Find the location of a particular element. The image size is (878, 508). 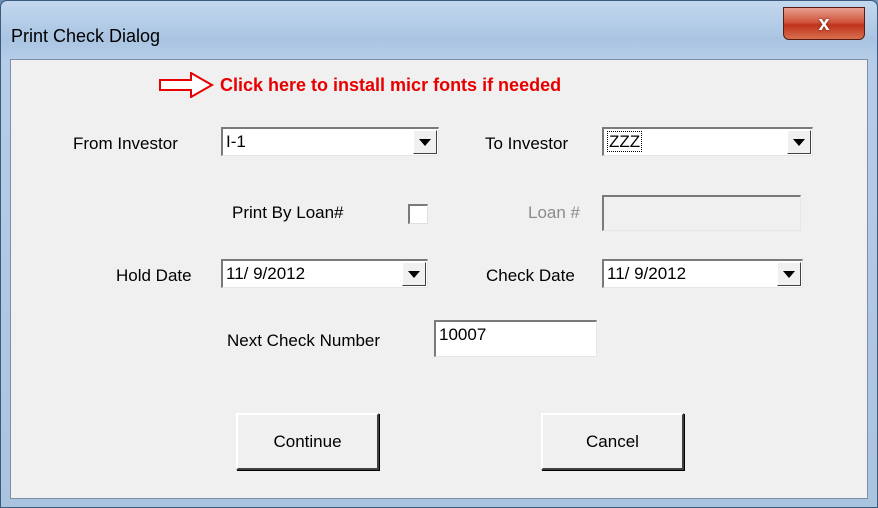

check-date-label: Check Date is located at coordinates (530, 275).